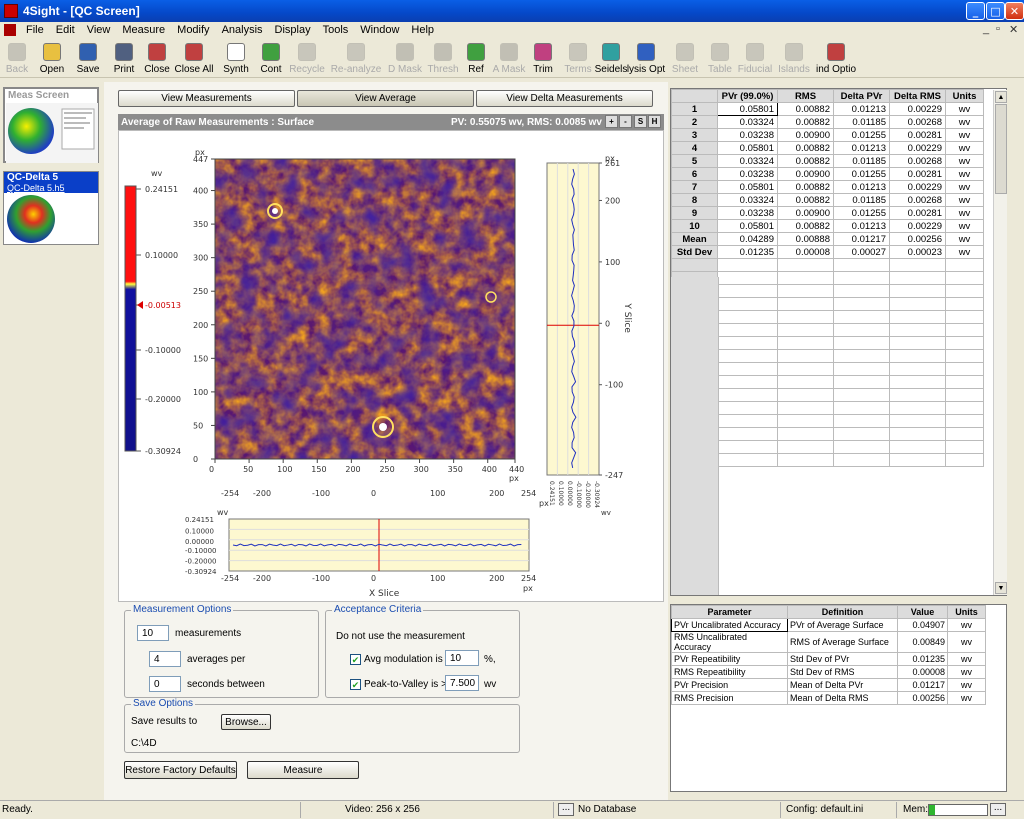  Describe the element at coordinates (986, 29) in the screenshot. I see `mdi-minimize-button: _` at that location.